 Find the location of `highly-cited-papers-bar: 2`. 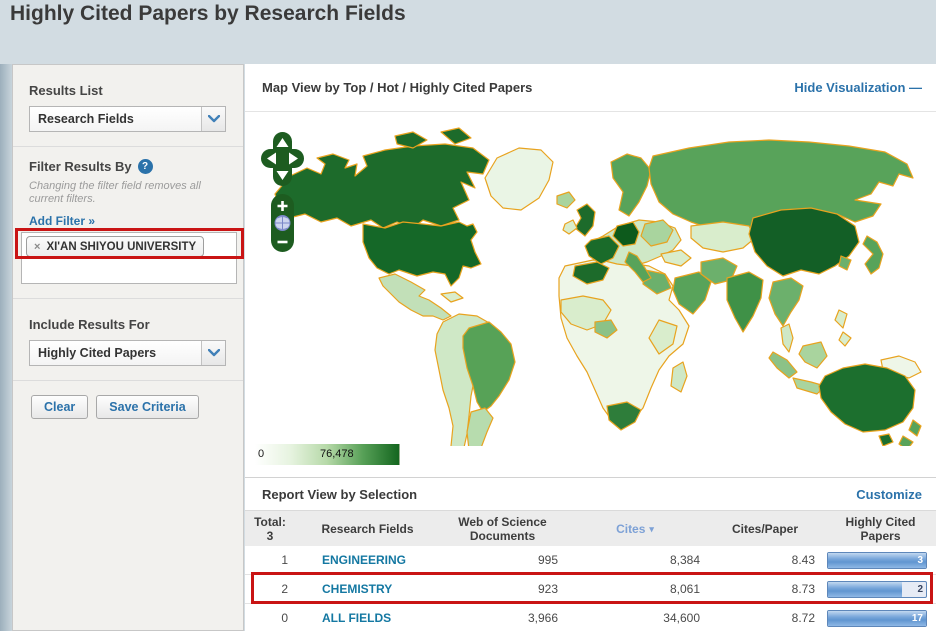

highly-cited-papers-bar: 2 is located at coordinates (877, 589).